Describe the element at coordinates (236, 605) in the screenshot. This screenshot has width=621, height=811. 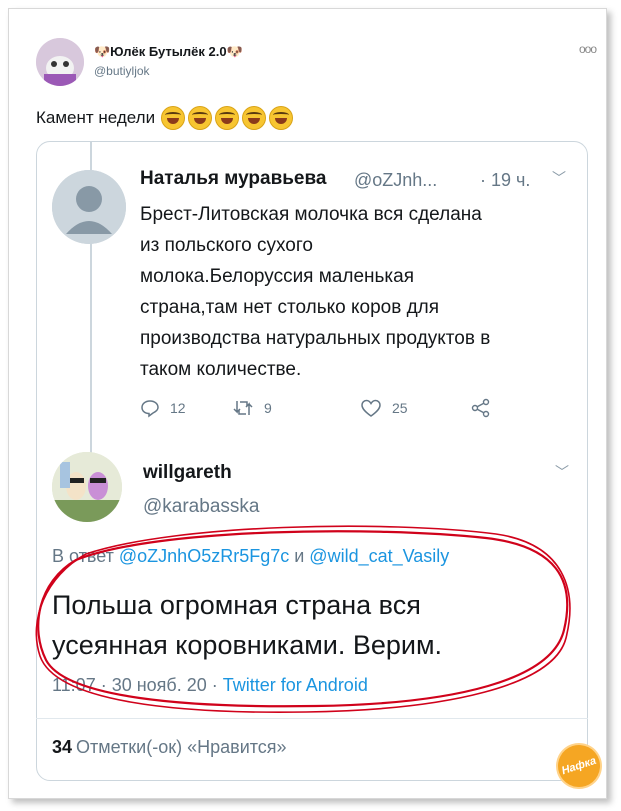
I see `reply-line: Польша огромная страна вся` at that location.